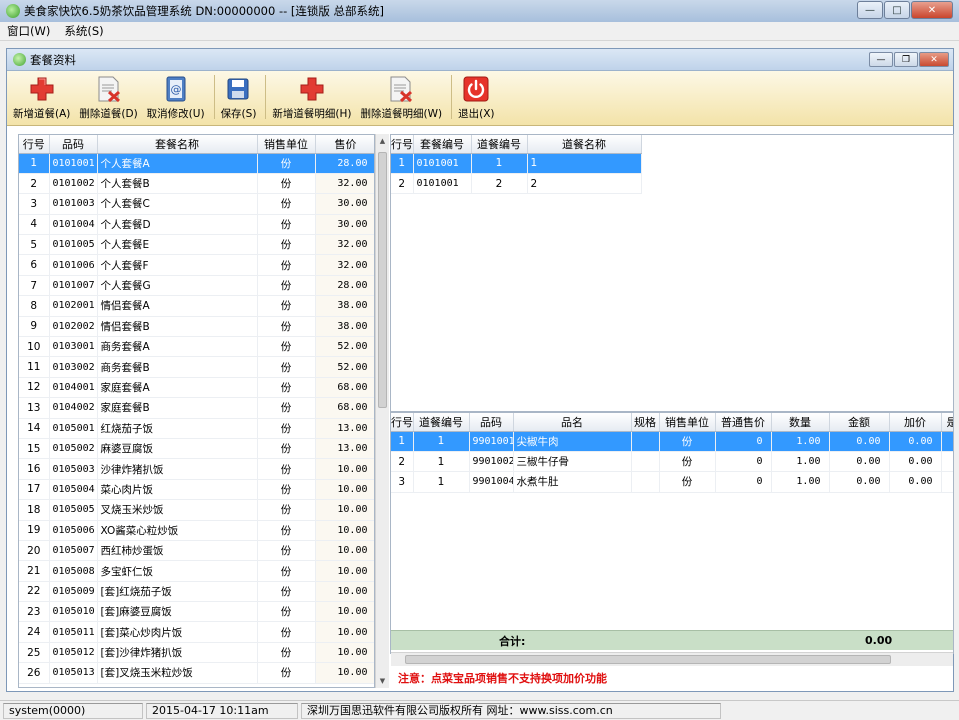  Describe the element at coordinates (196, 225) in the screenshot. I see `table-row: 4 0101004 个人套餐D 份 30.00` at that location.